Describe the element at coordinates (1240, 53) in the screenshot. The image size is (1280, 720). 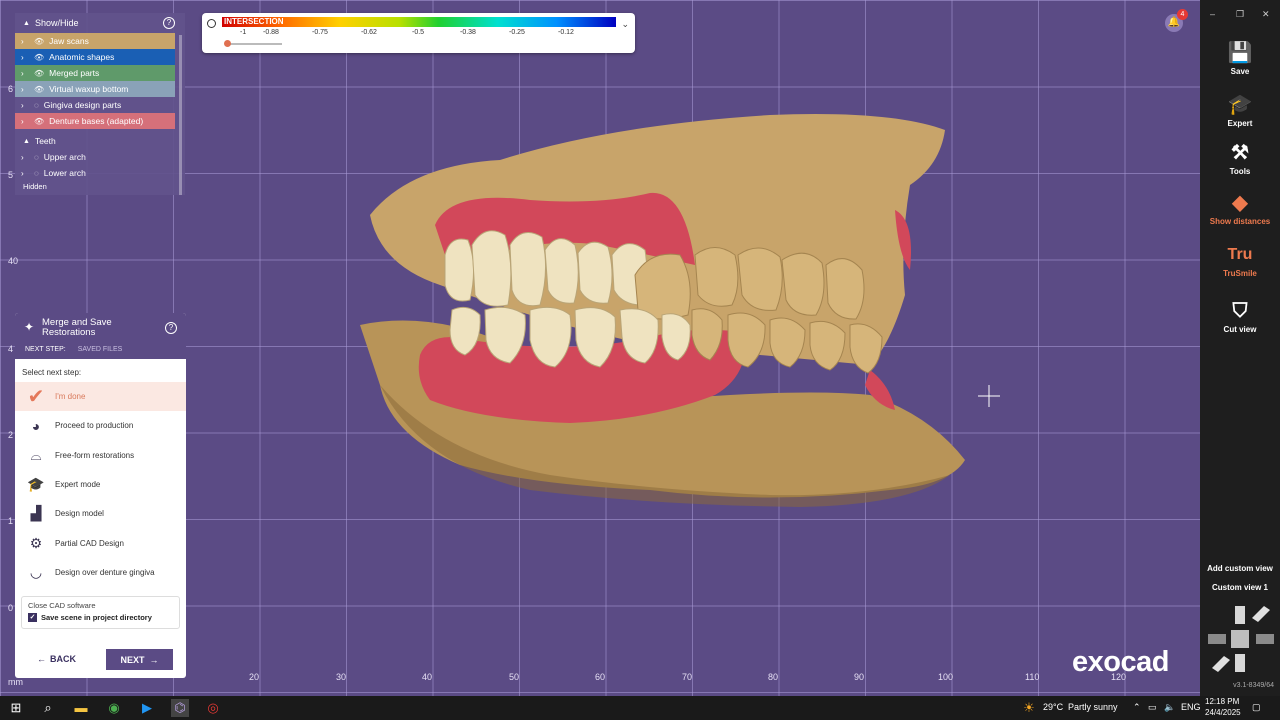
I see `save-icon: 💾` at that location.